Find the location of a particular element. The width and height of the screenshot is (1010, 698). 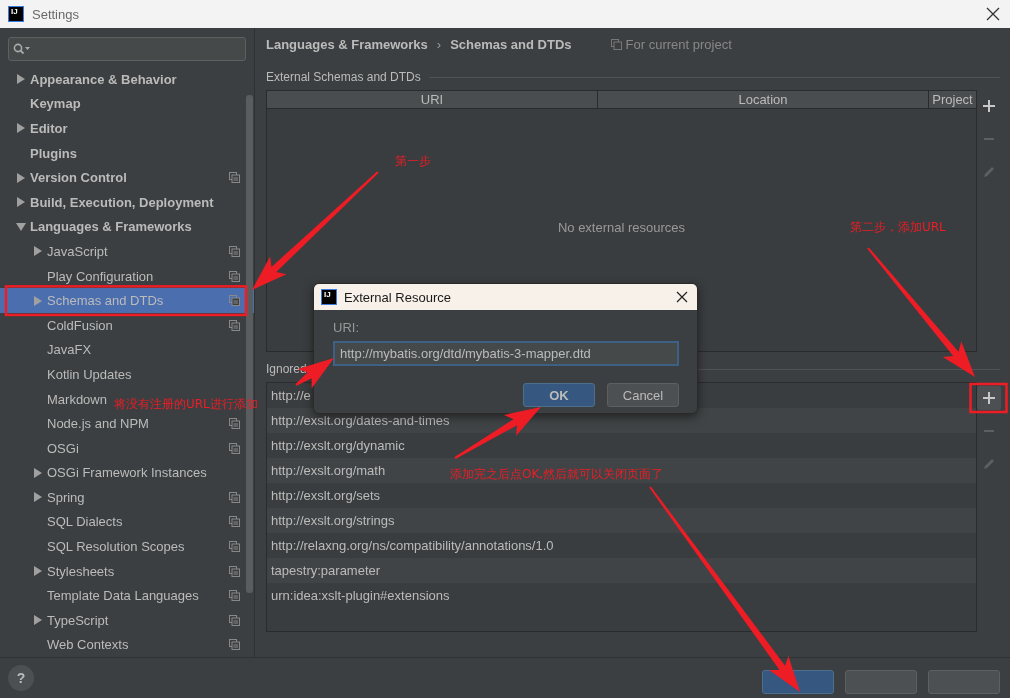

column-header: Location is located at coordinates (763, 99).